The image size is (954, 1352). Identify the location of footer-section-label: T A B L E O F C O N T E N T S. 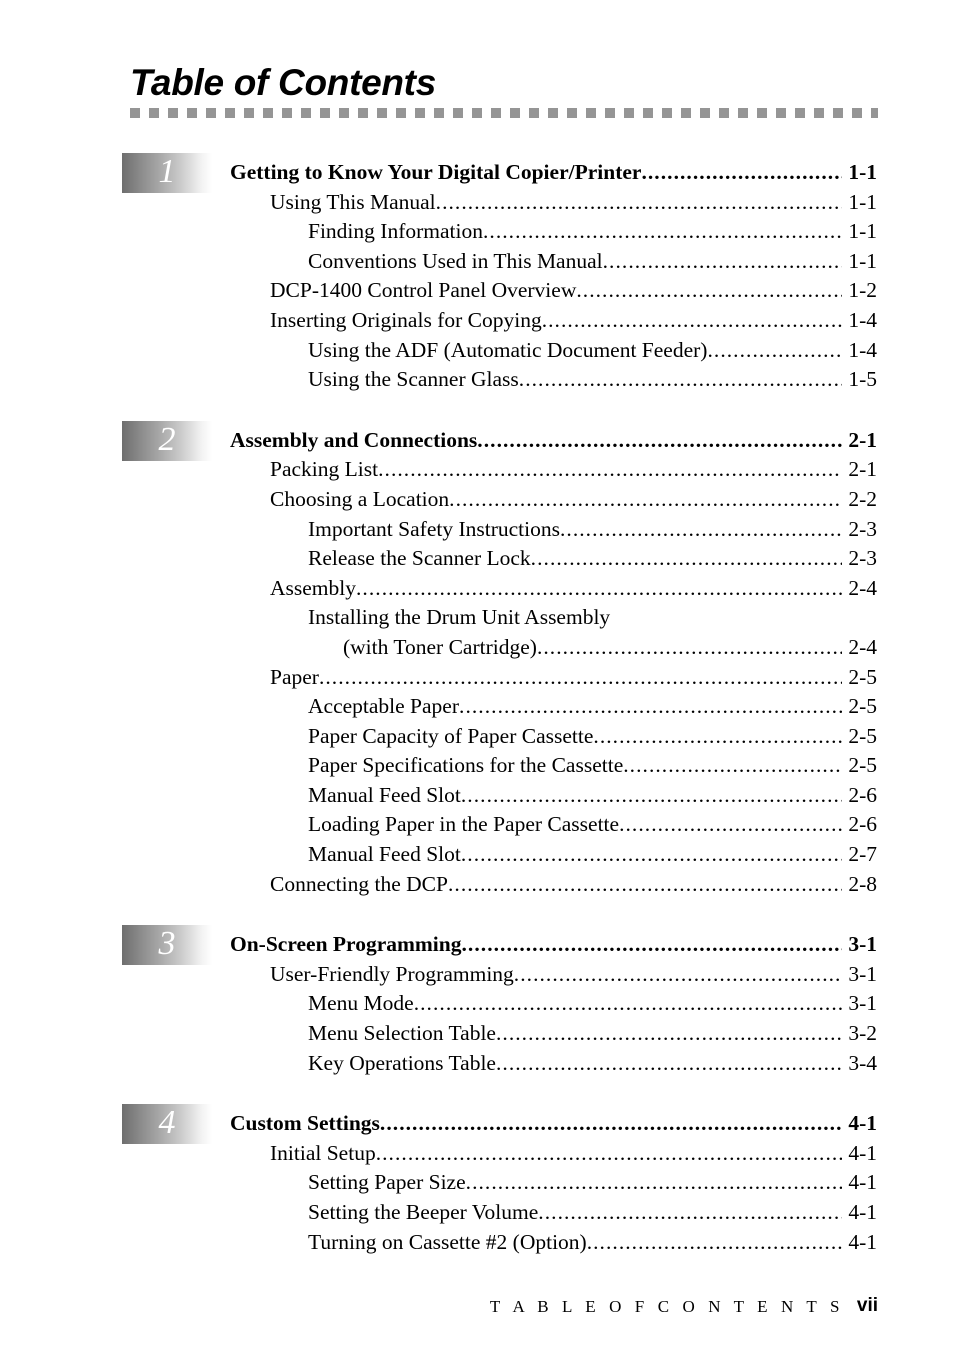
(666, 1306).